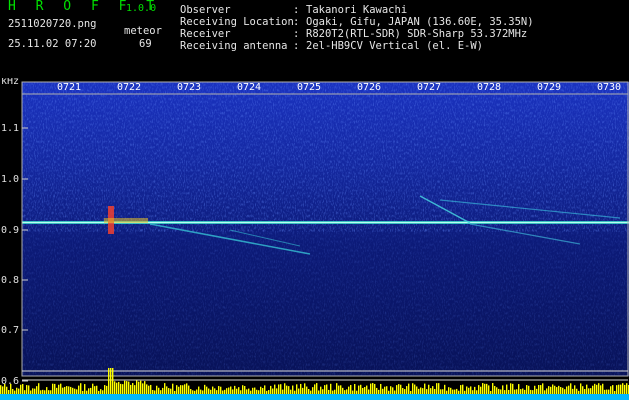 This screenshot has width=629, height=400. What do you see at coordinates (429, 87) in the screenshot?
I see `time-tick-label: 0727` at bounding box center [429, 87].